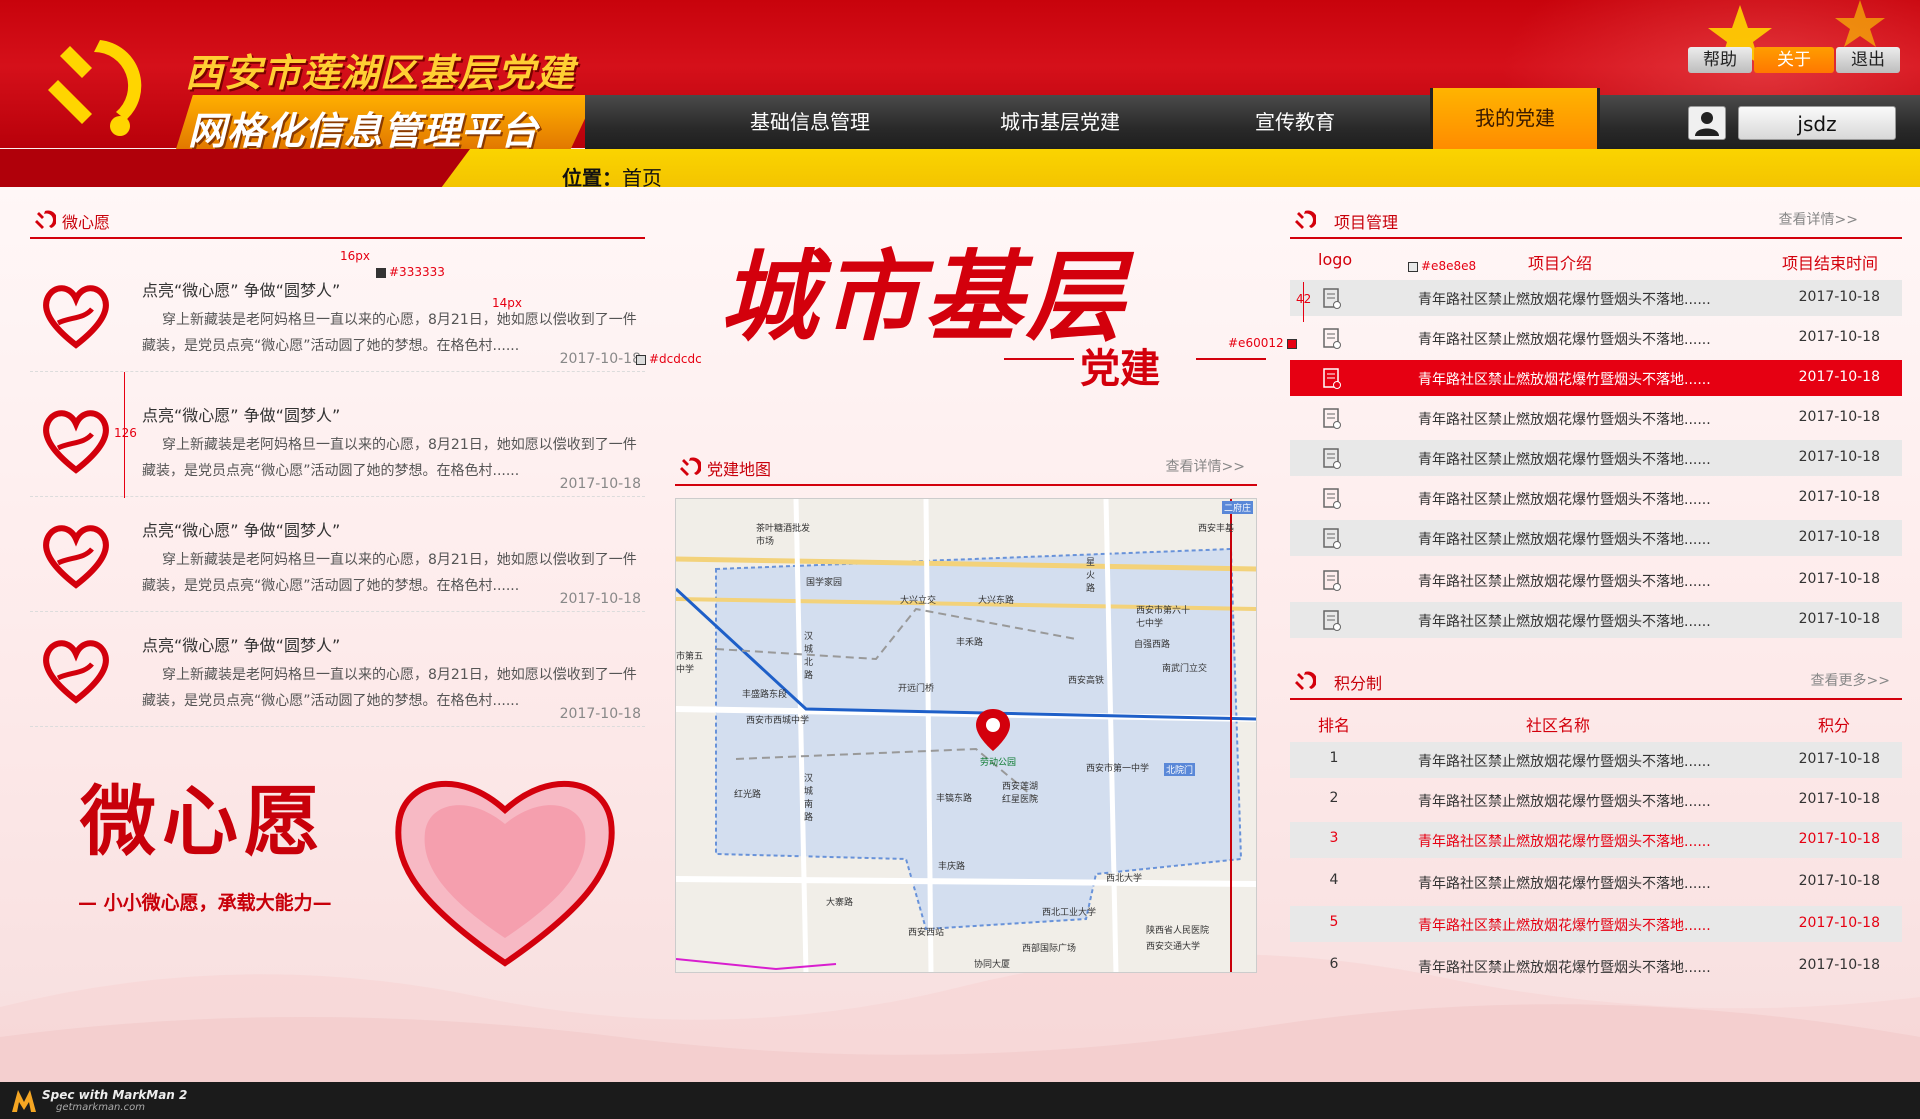  Describe the element at coordinates (690, 663) in the screenshot. I see `map-label: 市第五中学` at that location.